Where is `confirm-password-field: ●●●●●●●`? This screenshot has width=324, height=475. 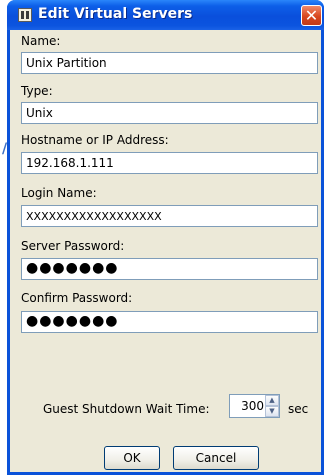 confirm-password-field: ●●●●●●● is located at coordinates (169, 322).